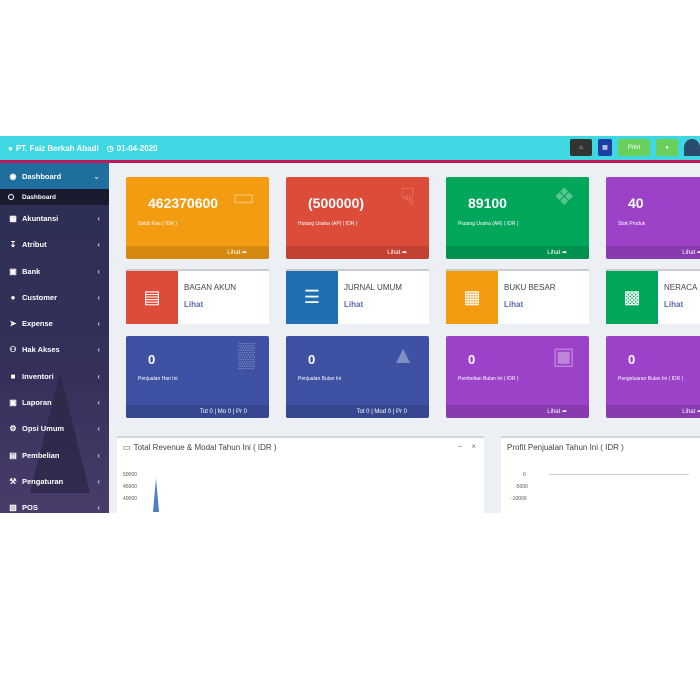  I want to click on sidebar-item-label: Opsi Umum, so click(43, 429).